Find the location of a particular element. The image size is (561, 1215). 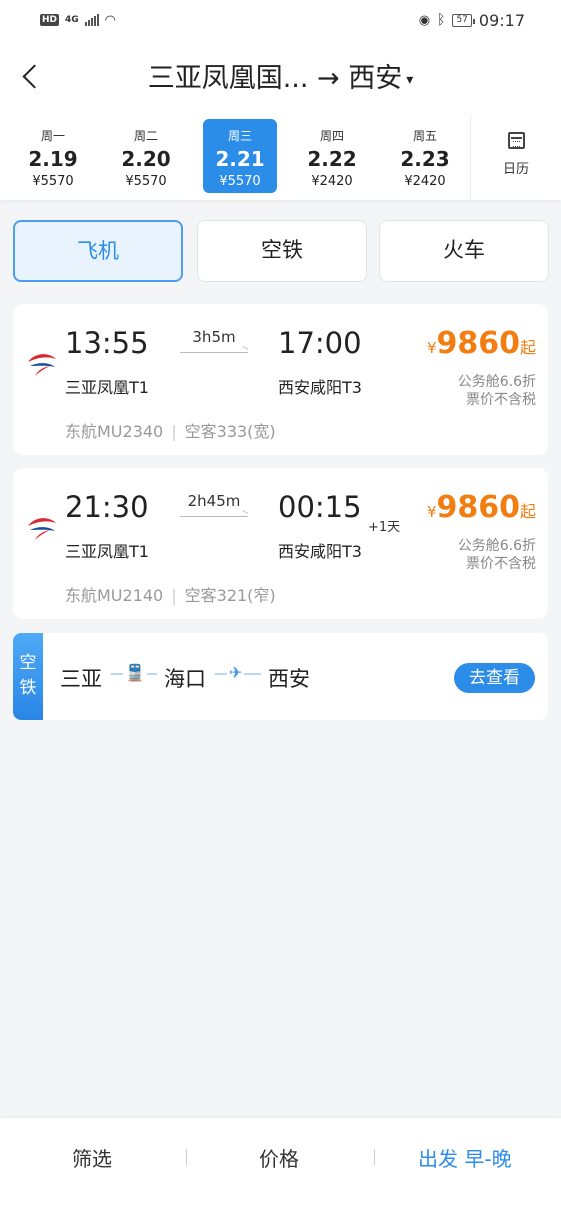

calendar-button: 日历 is located at coordinates (515, 157).